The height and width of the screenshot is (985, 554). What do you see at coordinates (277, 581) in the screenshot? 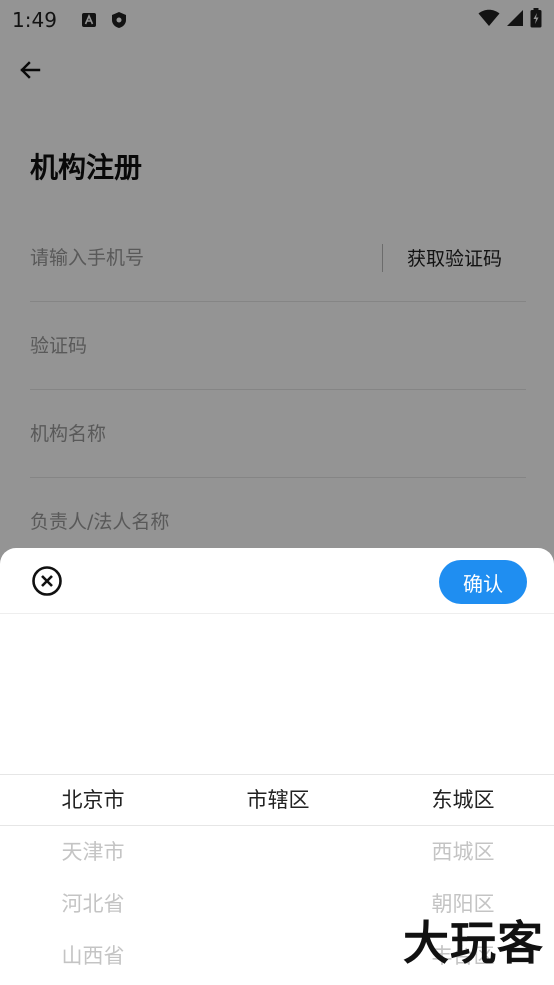
I see `sheet-header: 确认` at bounding box center [277, 581].